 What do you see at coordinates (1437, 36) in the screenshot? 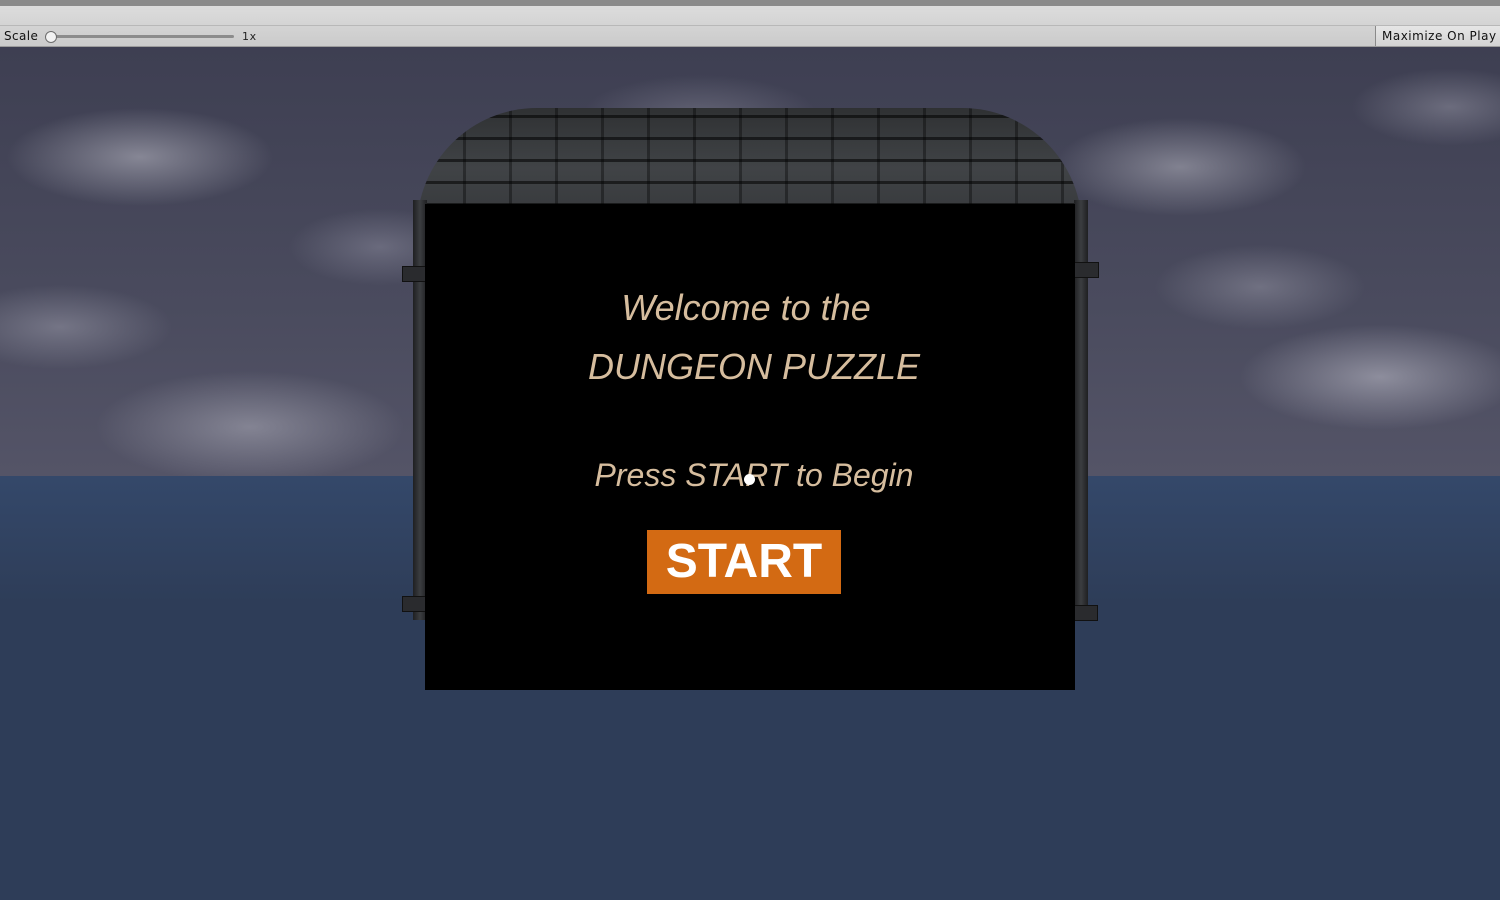
I see `maximize-on-play-toggle: Maximize On Play` at bounding box center [1437, 36].